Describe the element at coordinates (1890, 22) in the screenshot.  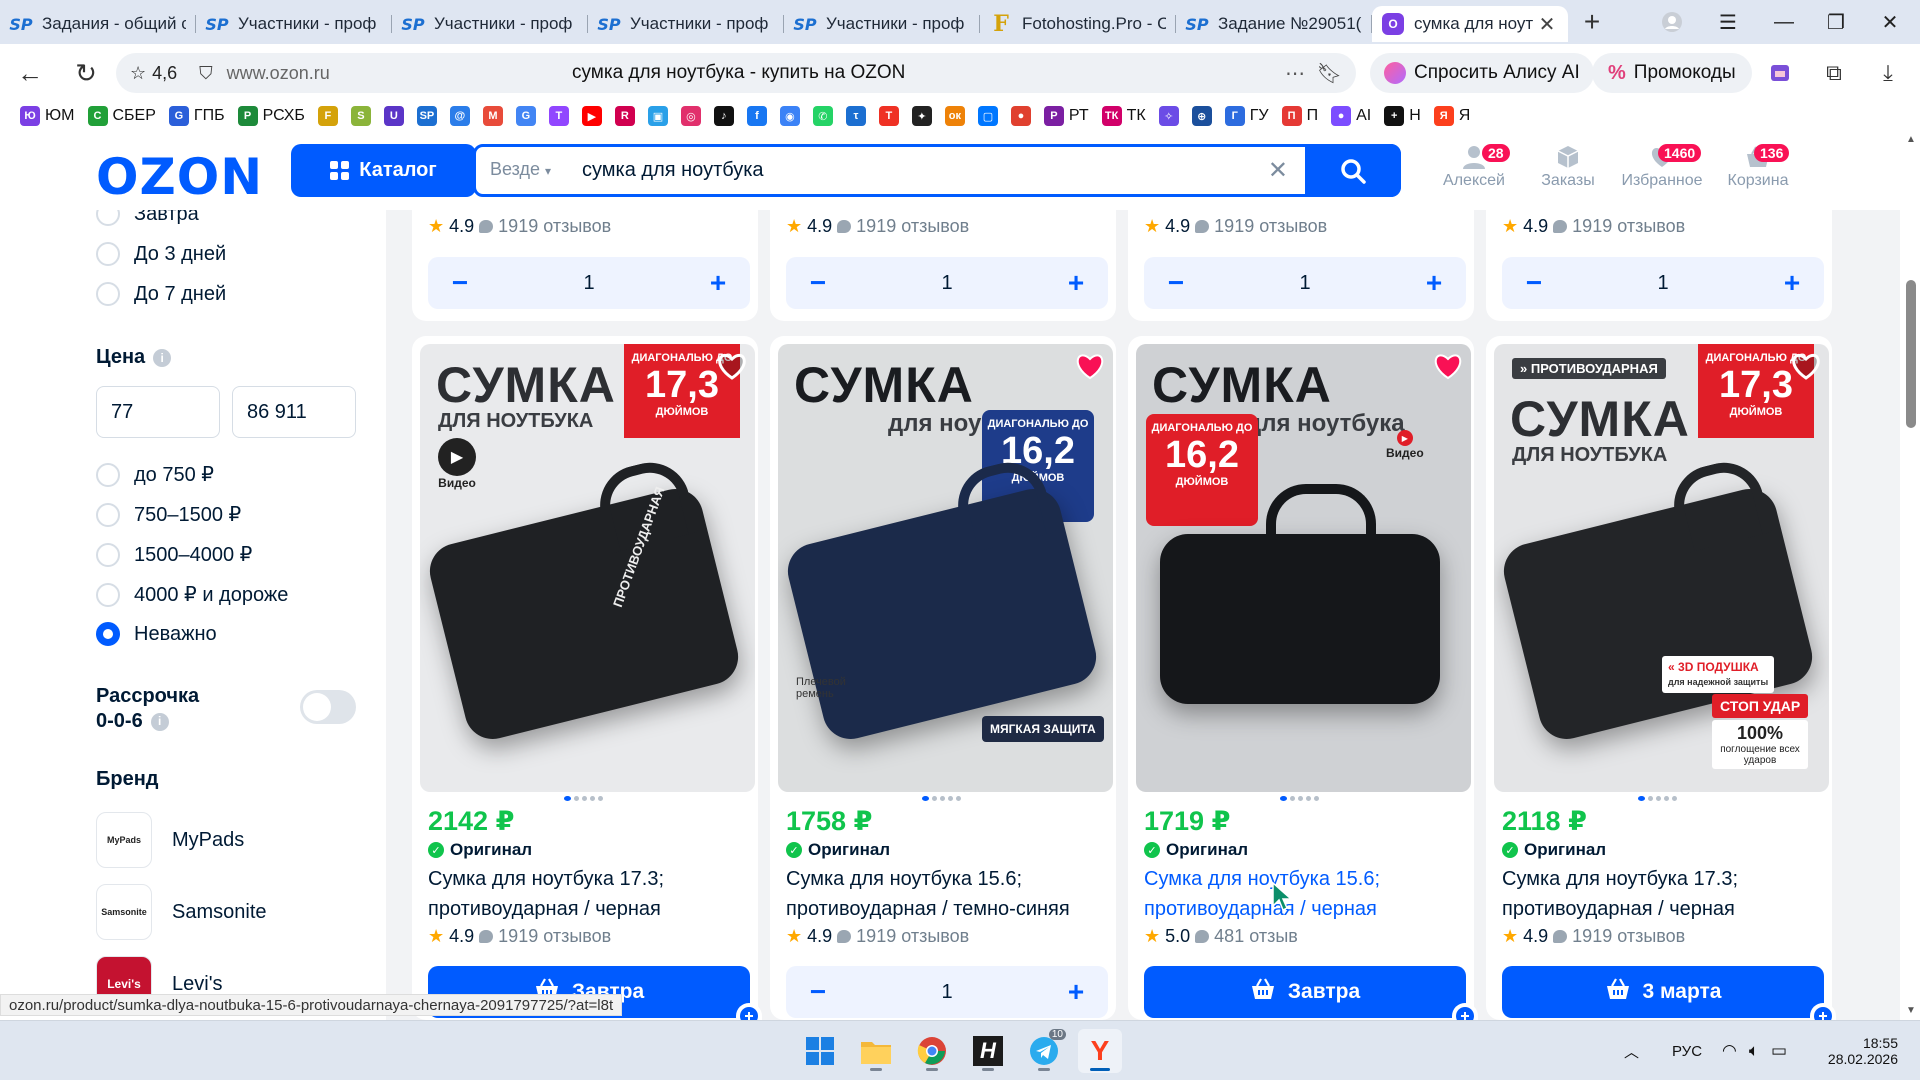
I see `close-window-icon: ✕` at that location.